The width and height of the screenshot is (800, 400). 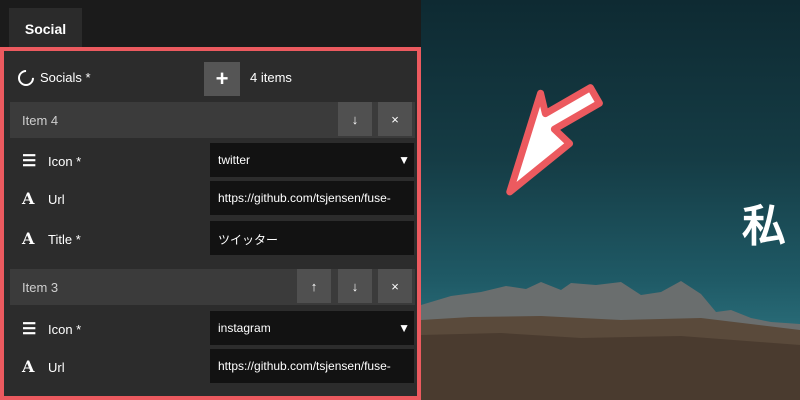 I want to click on item-header: Item 3 ↑ ↓ ×, so click(x=212, y=287).